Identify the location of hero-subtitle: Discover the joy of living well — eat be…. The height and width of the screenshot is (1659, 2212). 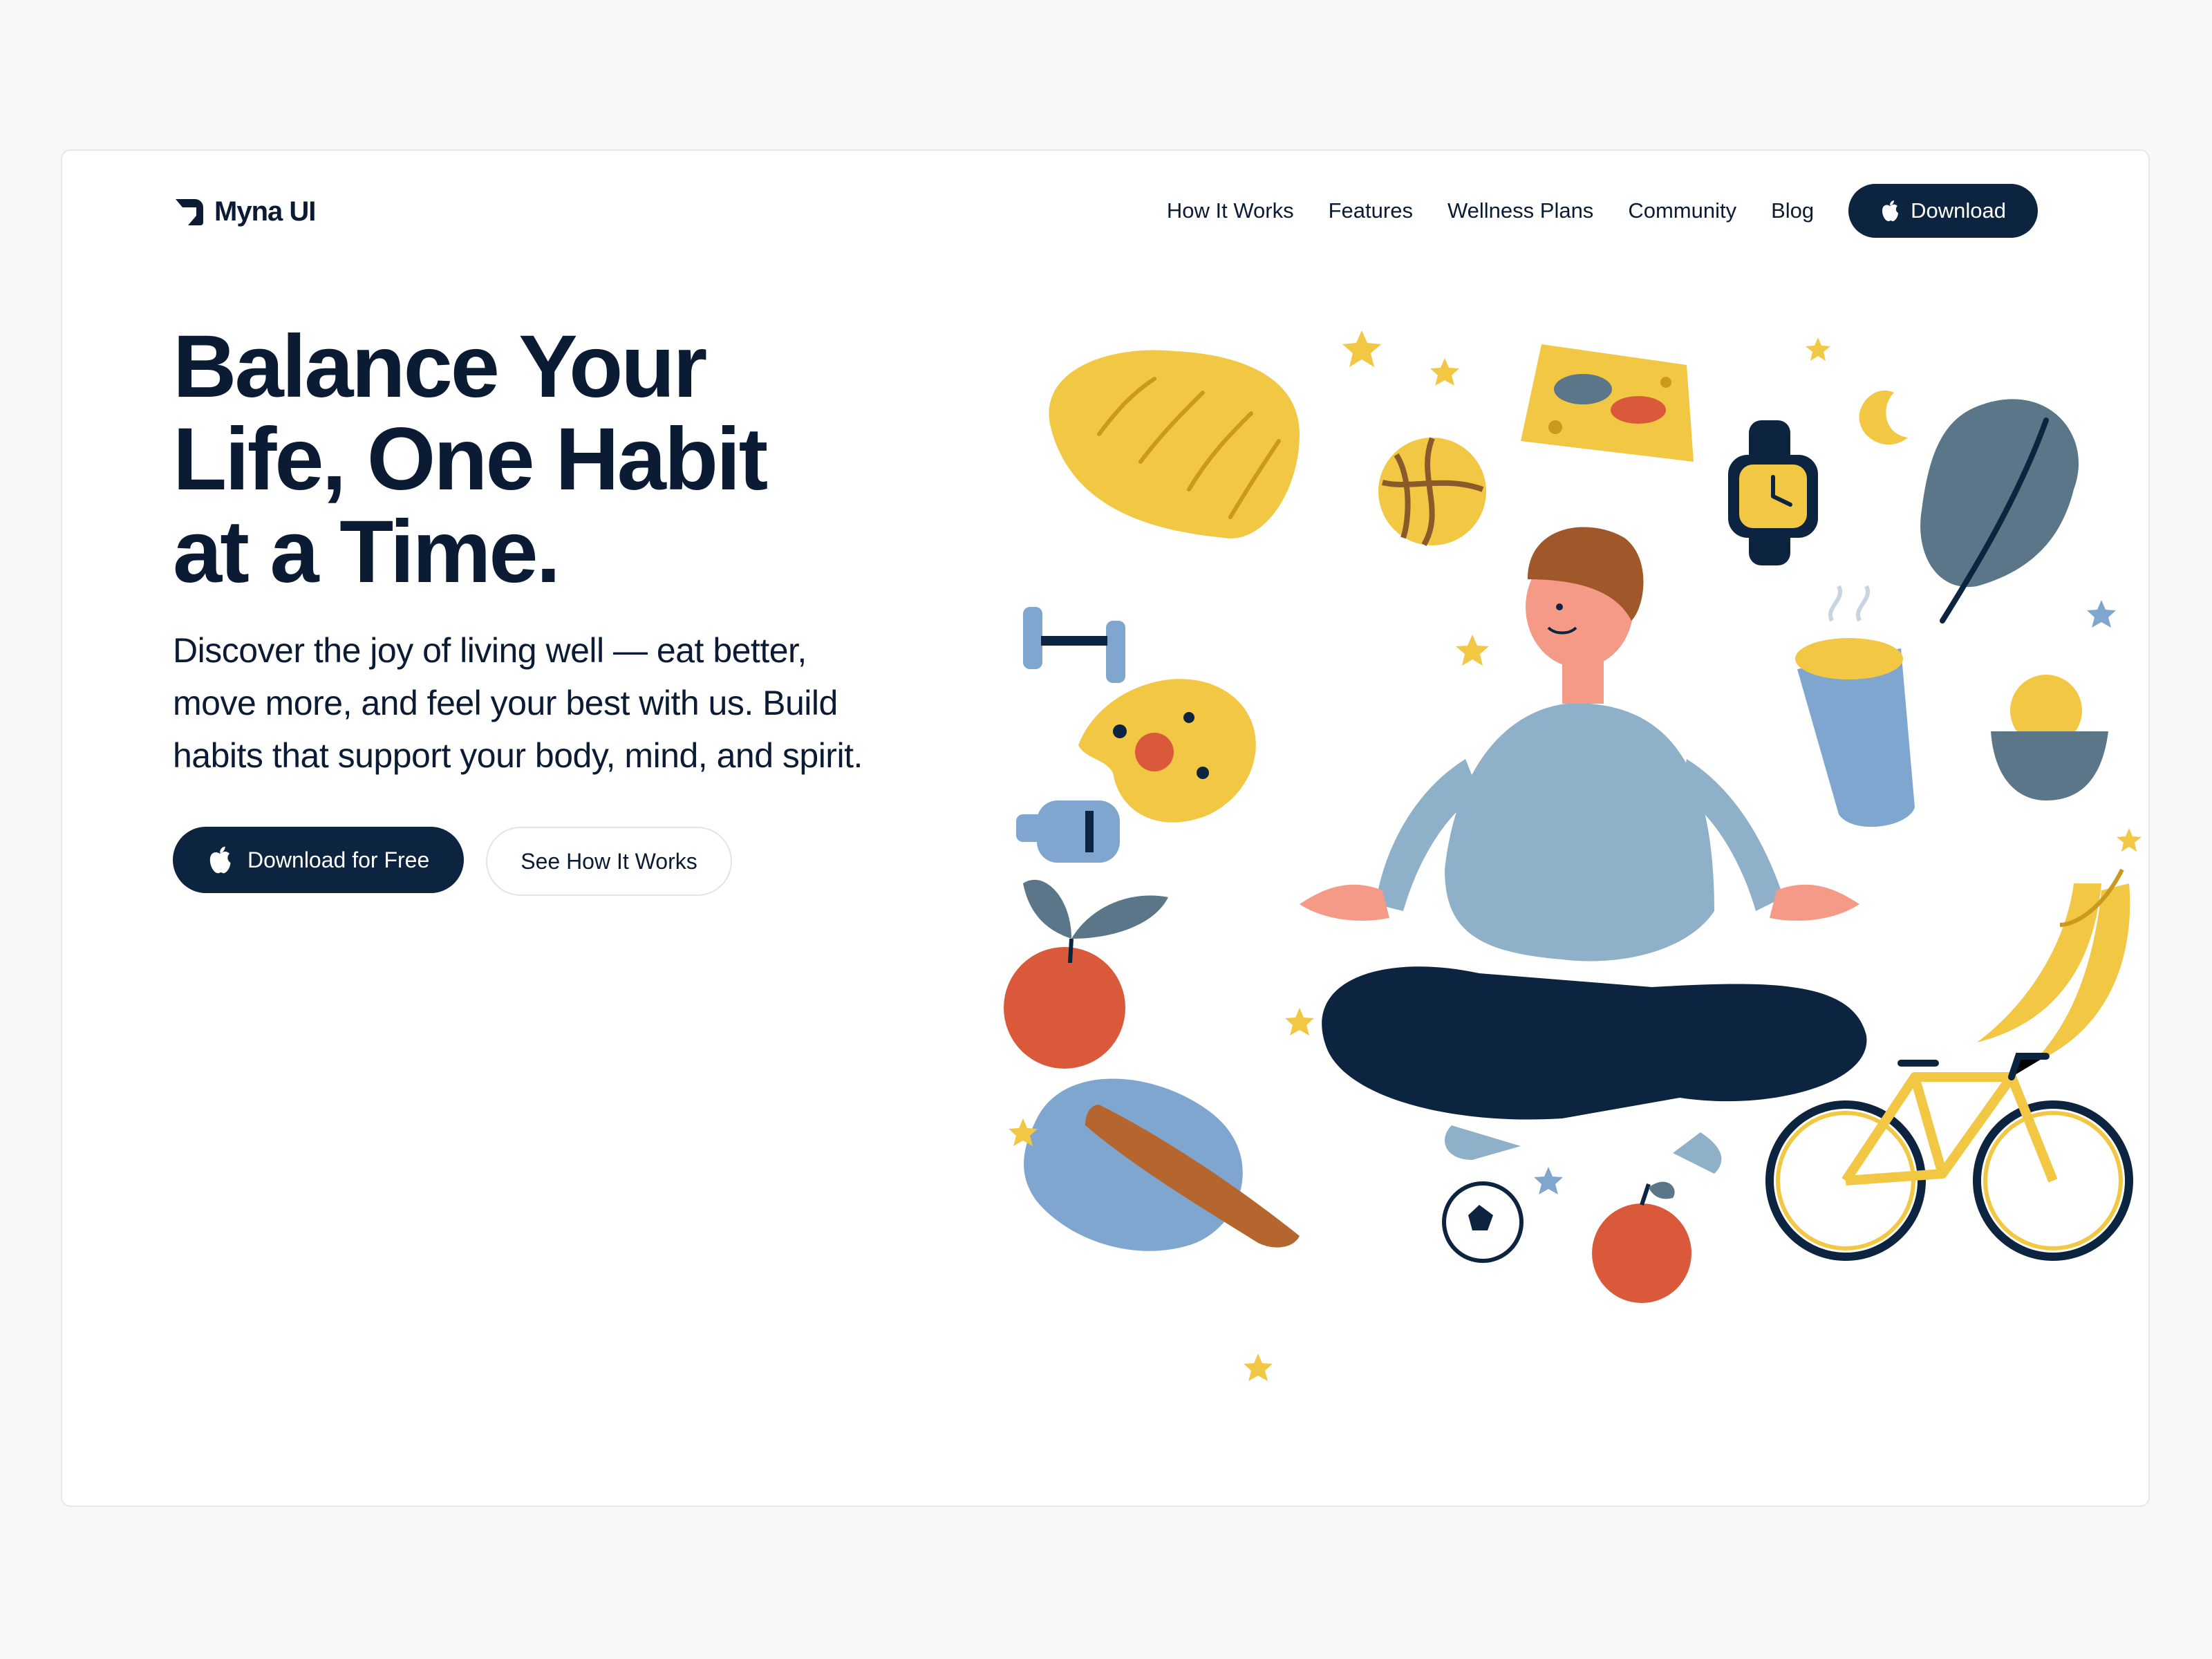
(588, 703).